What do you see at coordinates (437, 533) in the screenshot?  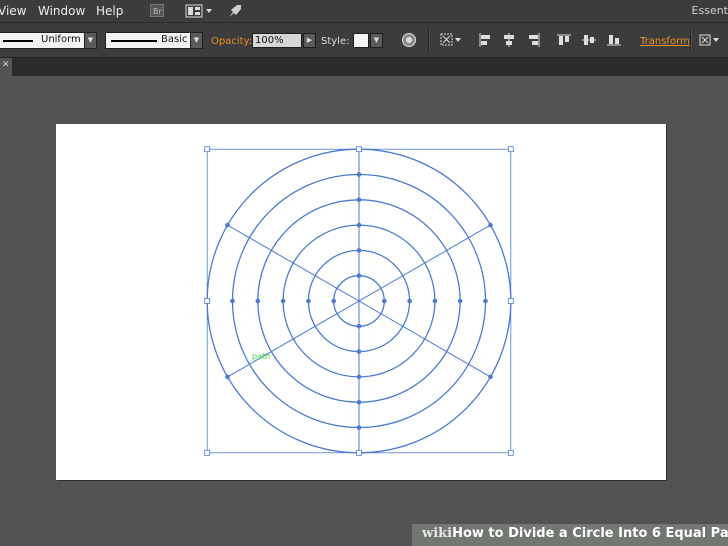 I see `wikihow-brand: wiki` at bounding box center [437, 533].